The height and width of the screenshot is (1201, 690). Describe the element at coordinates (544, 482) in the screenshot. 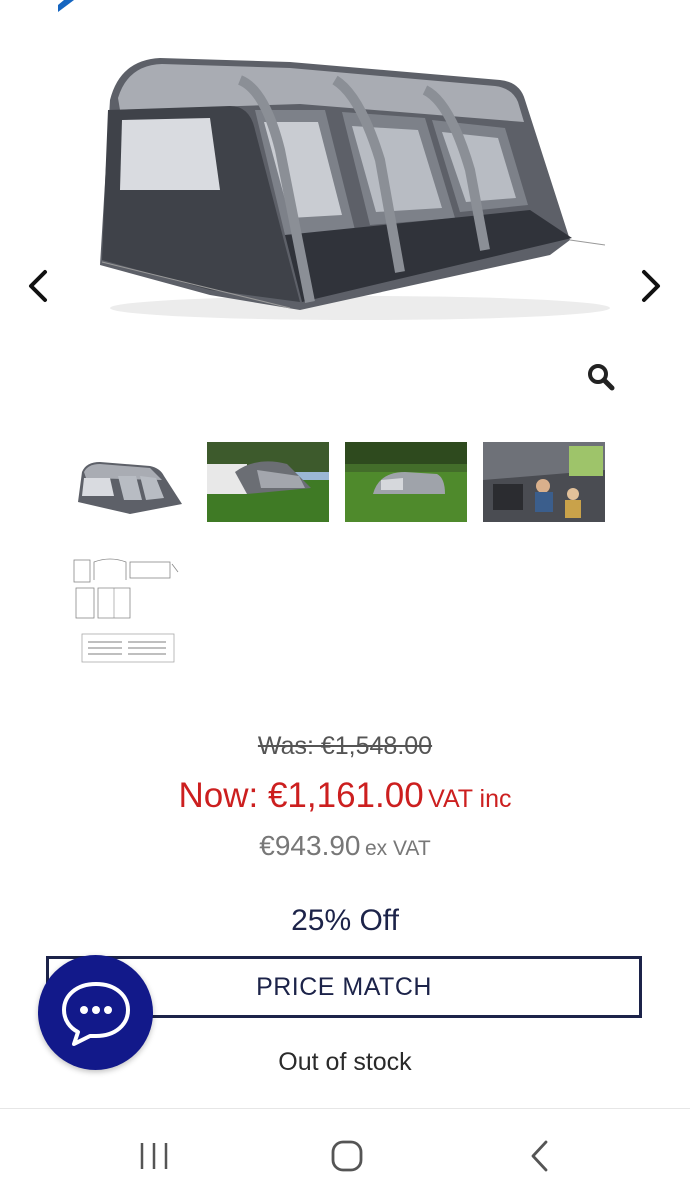

I see `thumbnail-interior` at that location.